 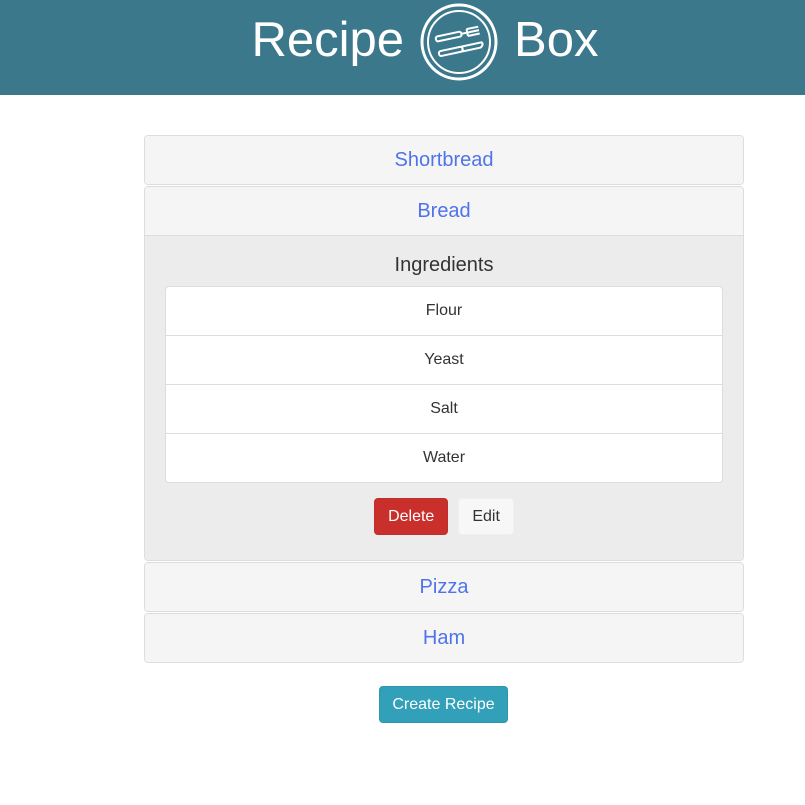 What do you see at coordinates (444, 211) in the screenshot?
I see `recipe-heading-bread: Bread` at bounding box center [444, 211].